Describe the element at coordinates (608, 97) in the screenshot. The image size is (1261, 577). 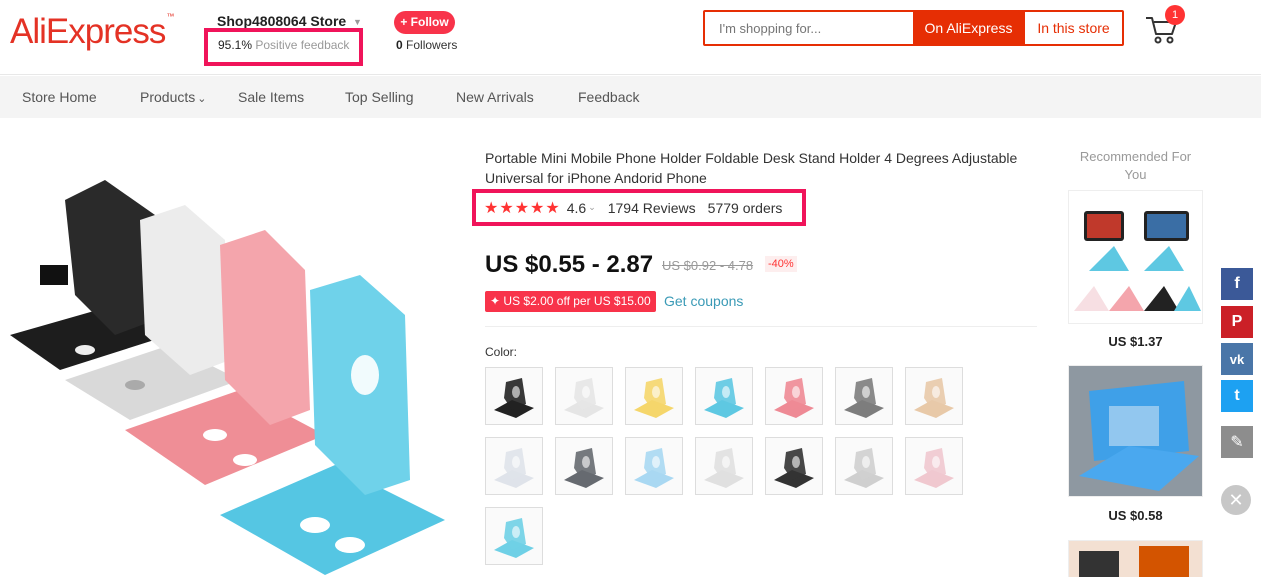
I see `nav-feedback: Feedback` at that location.